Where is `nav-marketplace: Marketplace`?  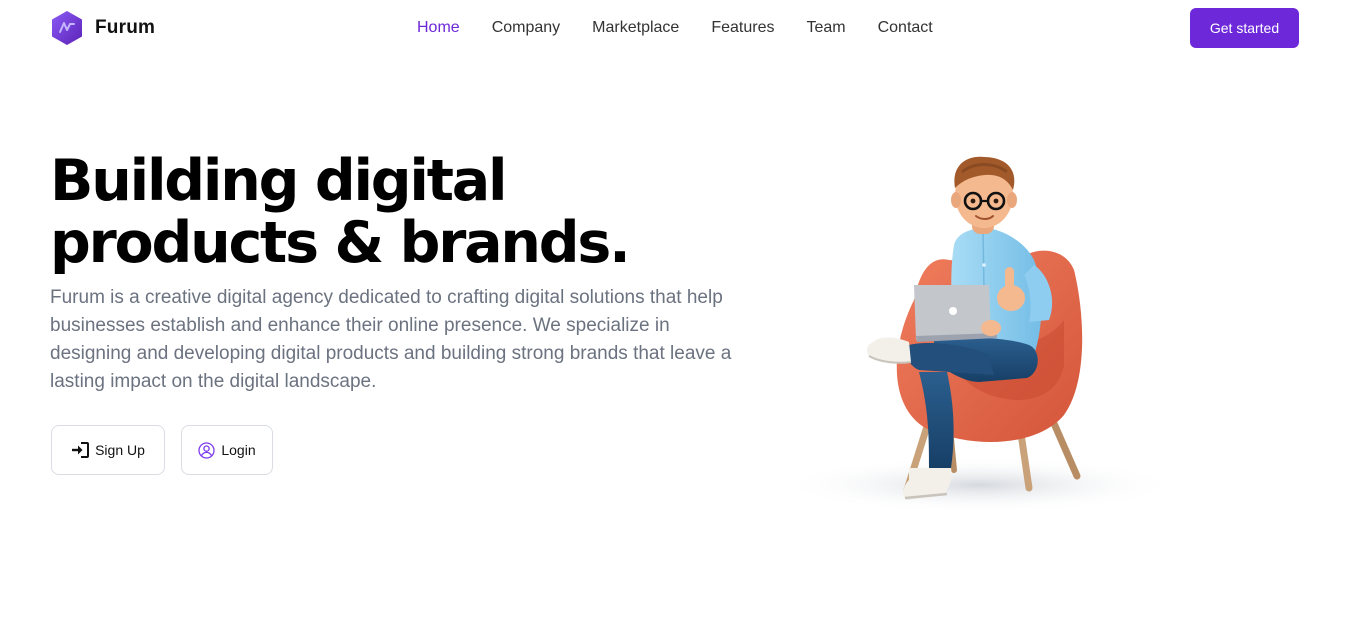 nav-marketplace: Marketplace is located at coordinates (635, 27).